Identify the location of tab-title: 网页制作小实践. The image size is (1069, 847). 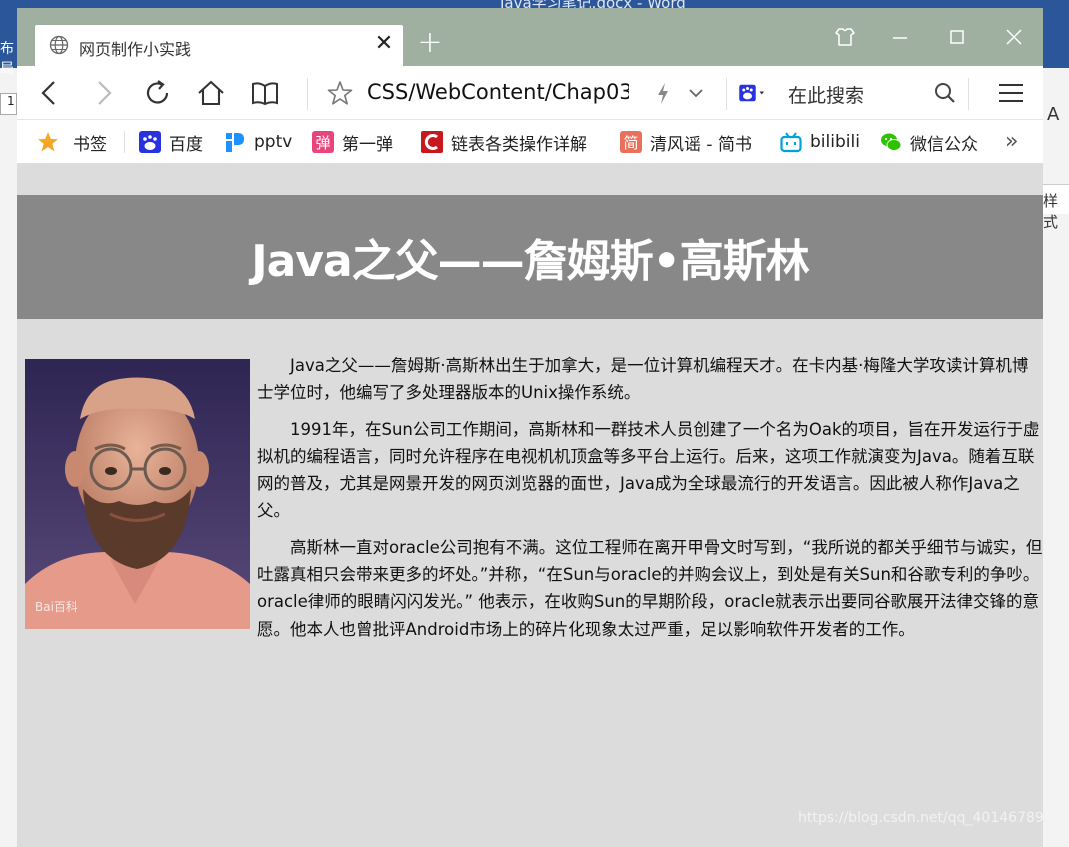
(135, 49).